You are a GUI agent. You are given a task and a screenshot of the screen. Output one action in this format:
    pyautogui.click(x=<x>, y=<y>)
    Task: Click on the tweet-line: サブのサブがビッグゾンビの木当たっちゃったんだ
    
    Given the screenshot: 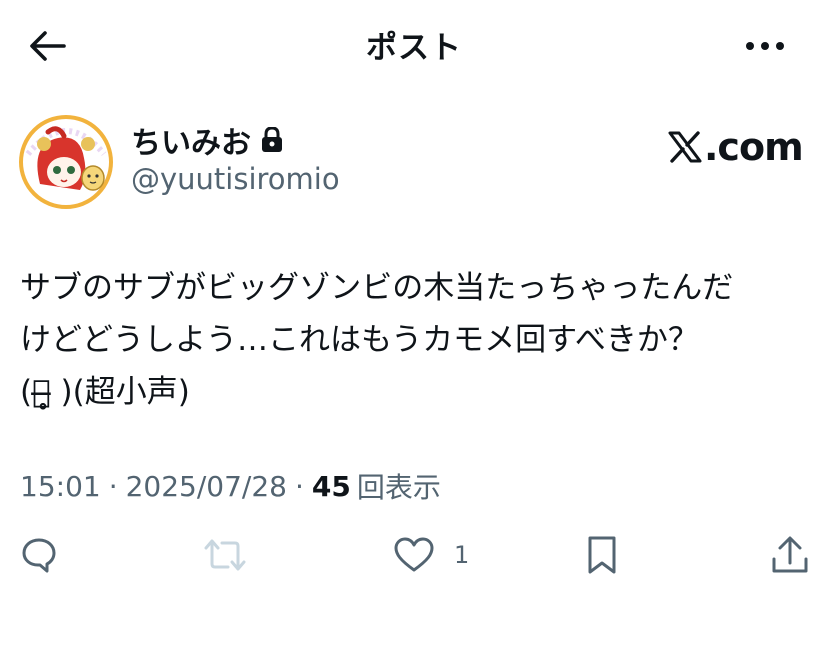 What is the action you would take?
    pyautogui.click(x=377, y=288)
    